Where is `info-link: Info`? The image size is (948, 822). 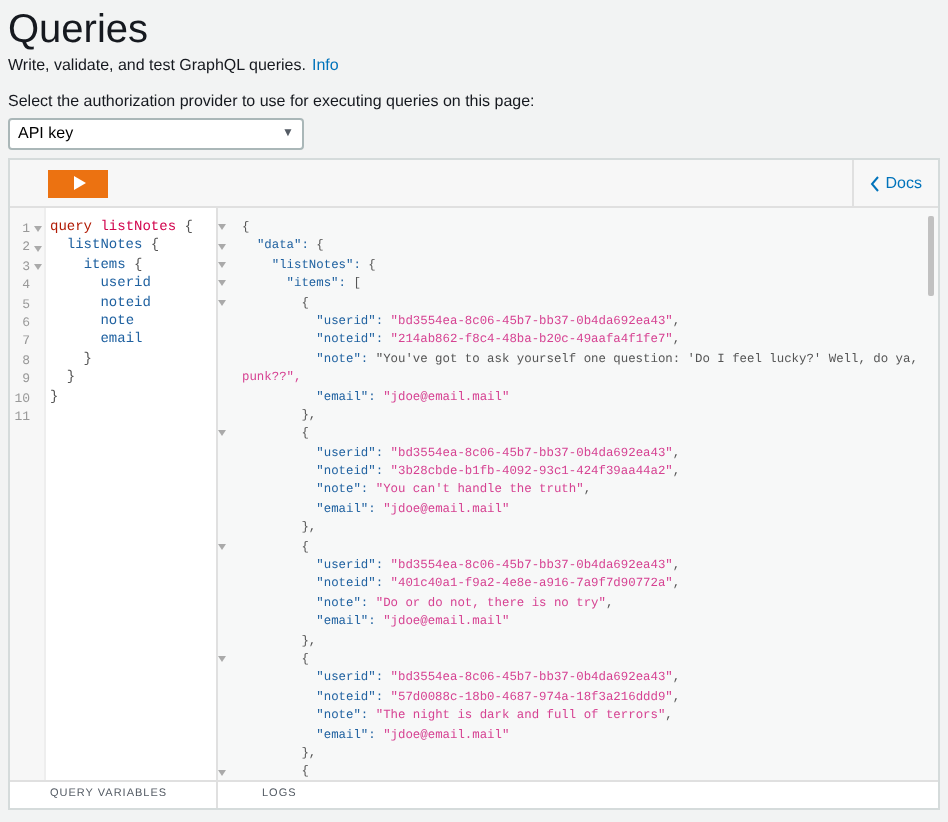
info-link: Info is located at coordinates (325, 66).